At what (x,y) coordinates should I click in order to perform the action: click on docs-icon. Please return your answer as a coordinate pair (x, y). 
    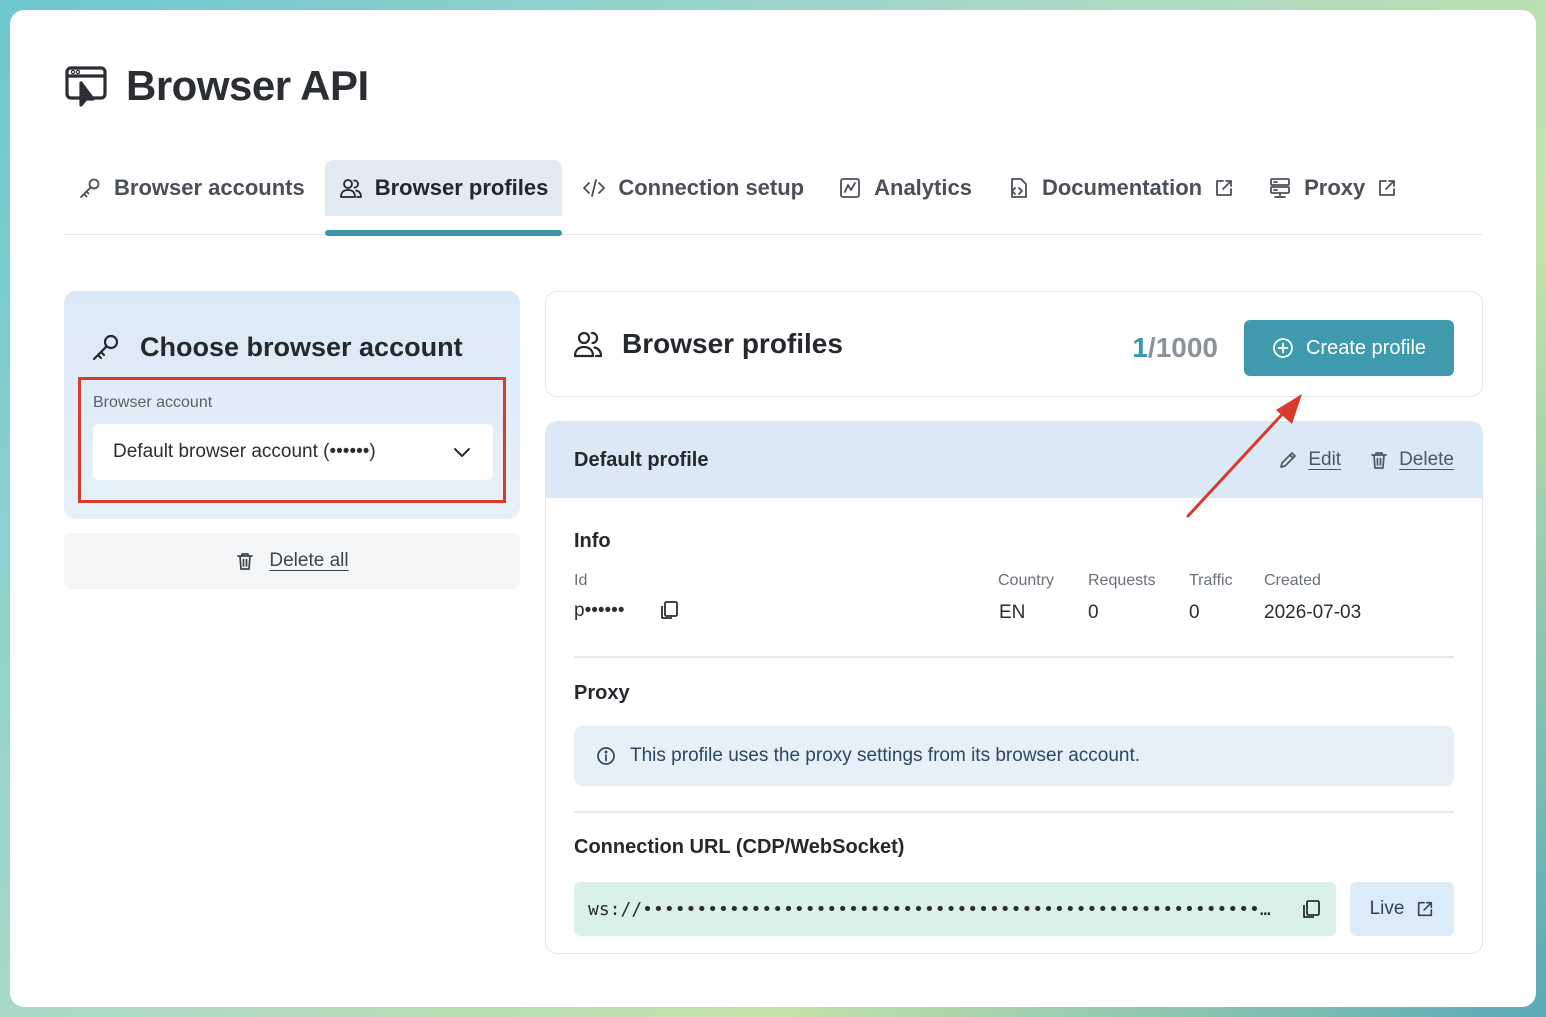
    Looking at the image, I should click on (1019, 188).